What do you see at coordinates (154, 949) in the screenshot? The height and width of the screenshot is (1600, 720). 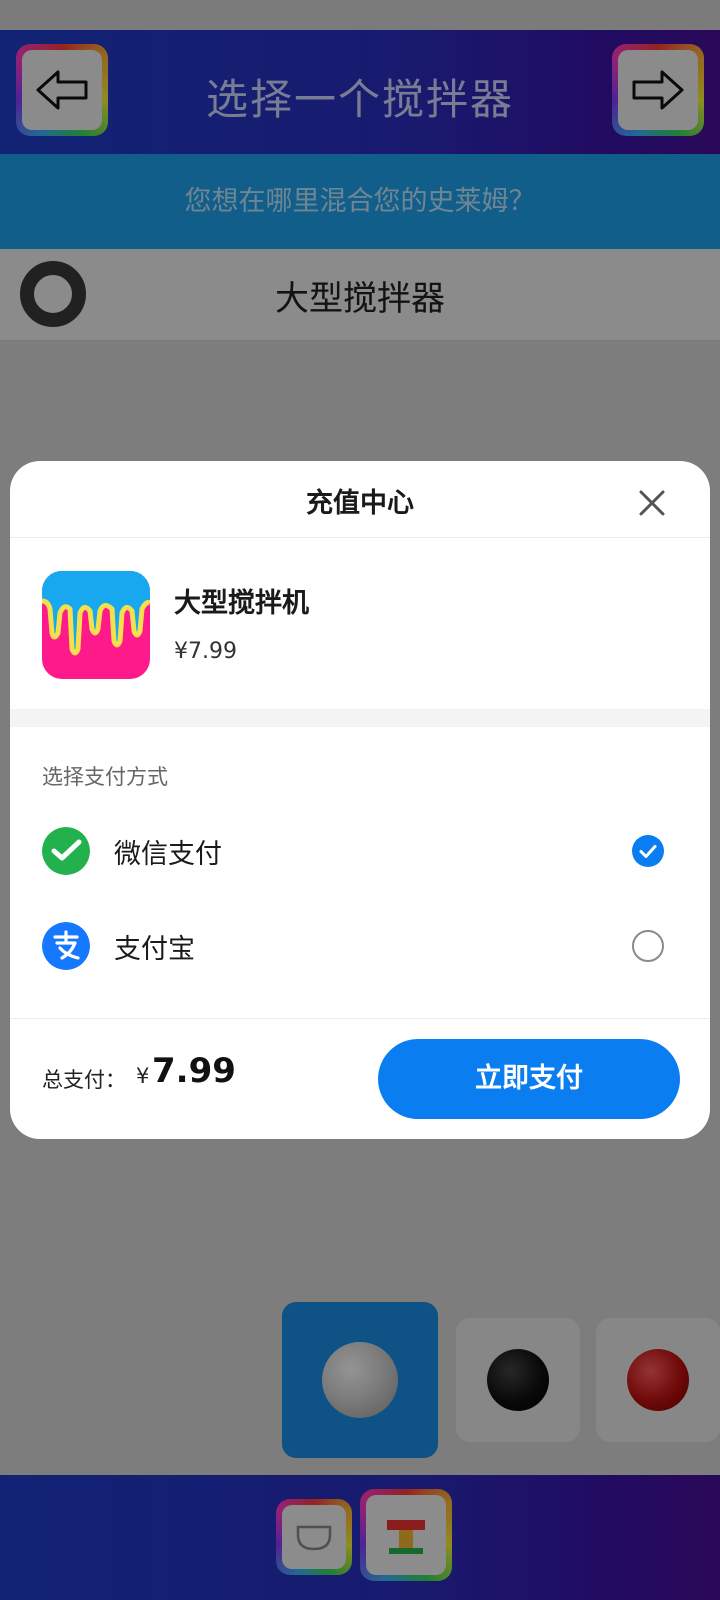 I see `payment-option-label: 支付宝` at bounding box center [154, 949].